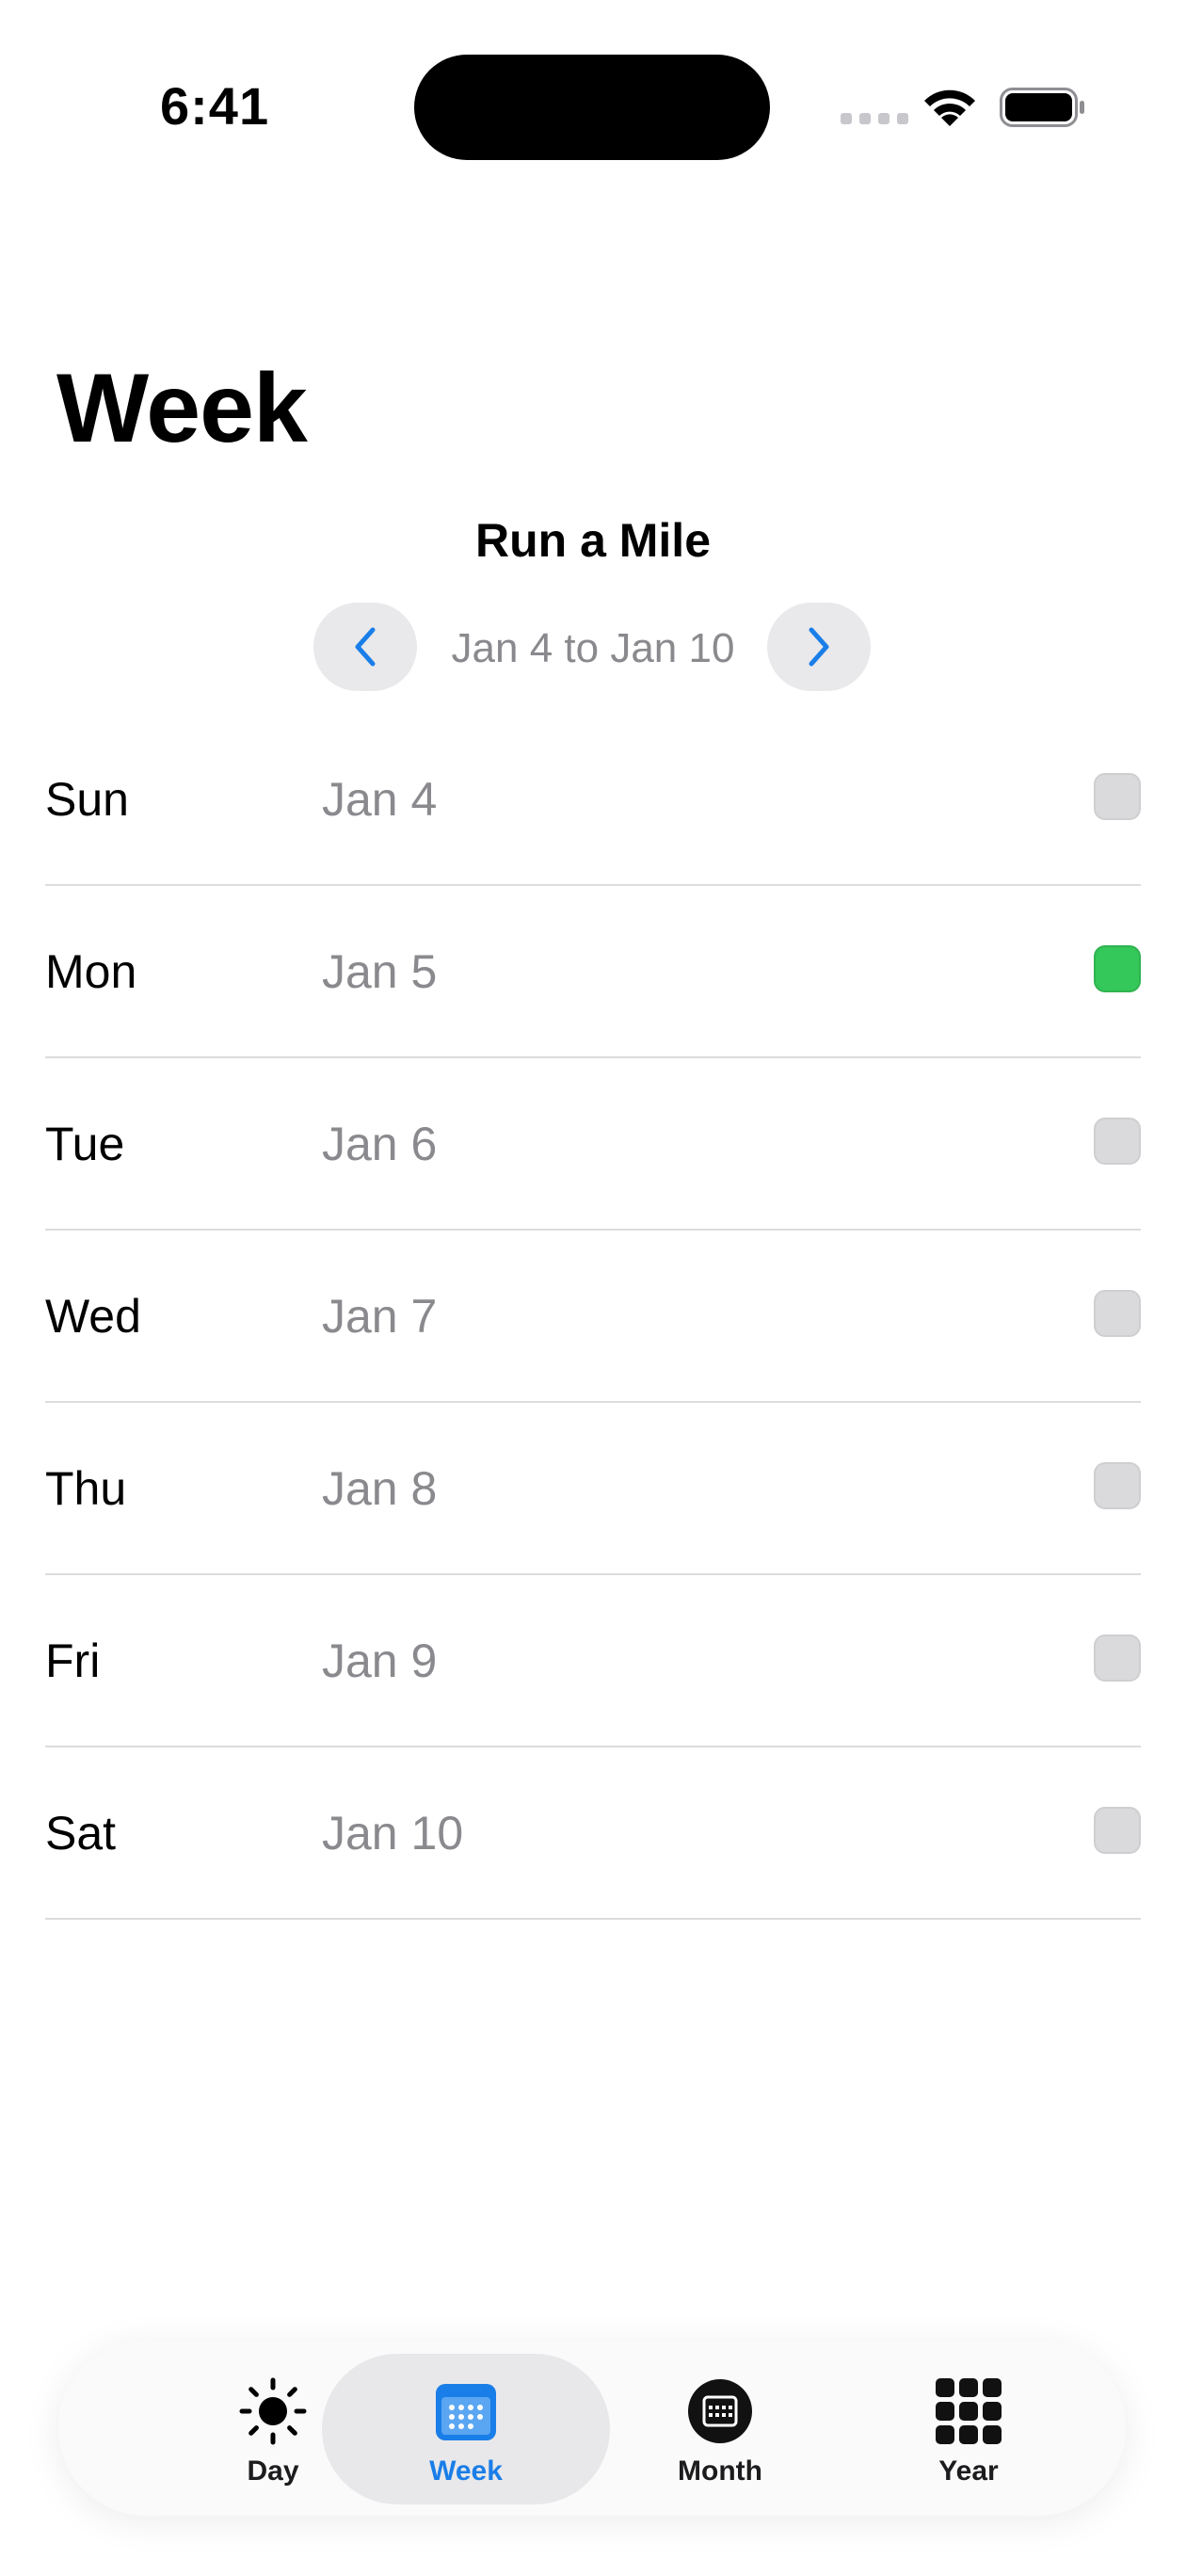  Describe the element at coordinates (215, 106) in the screenshot. I see `status-time: 6:41` at that location.